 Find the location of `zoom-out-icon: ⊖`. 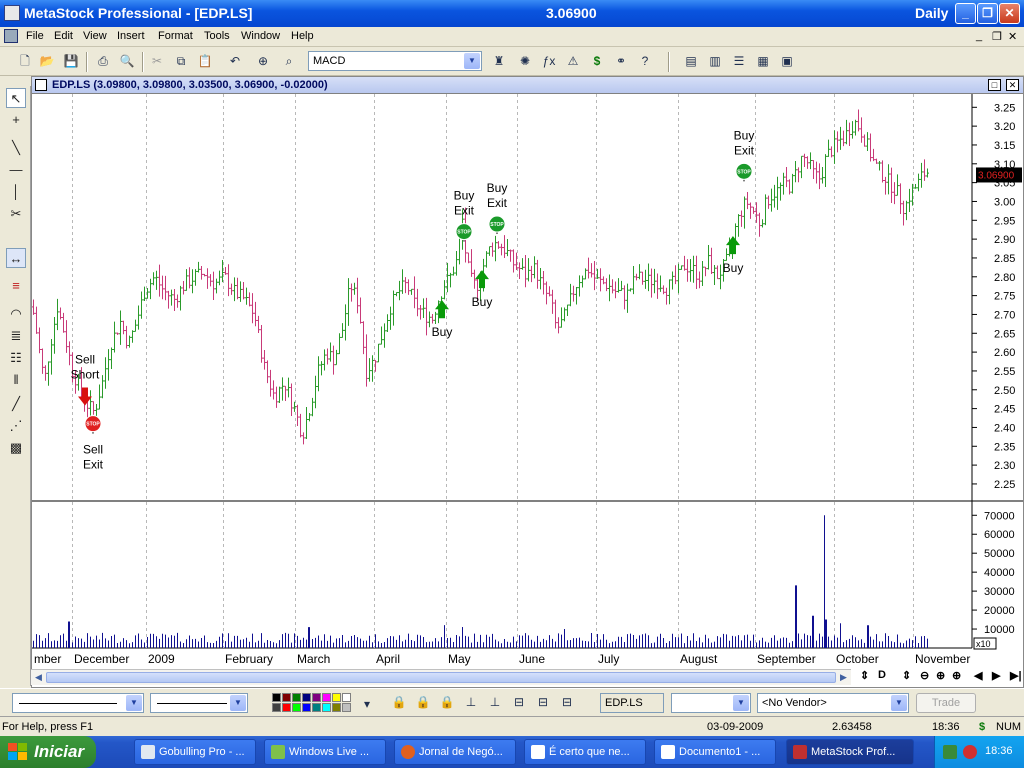

zoom-out-icon: ⊖ is located at coordinates (924, 675).